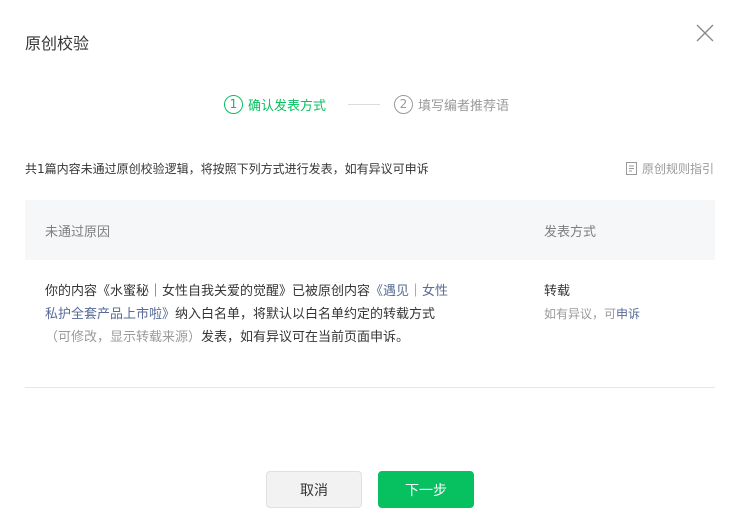 The width and height of the screenshot is (744, 527). I want to click on step-editor-recommendation: 2 填写编者推荐语, so click(451, 104).